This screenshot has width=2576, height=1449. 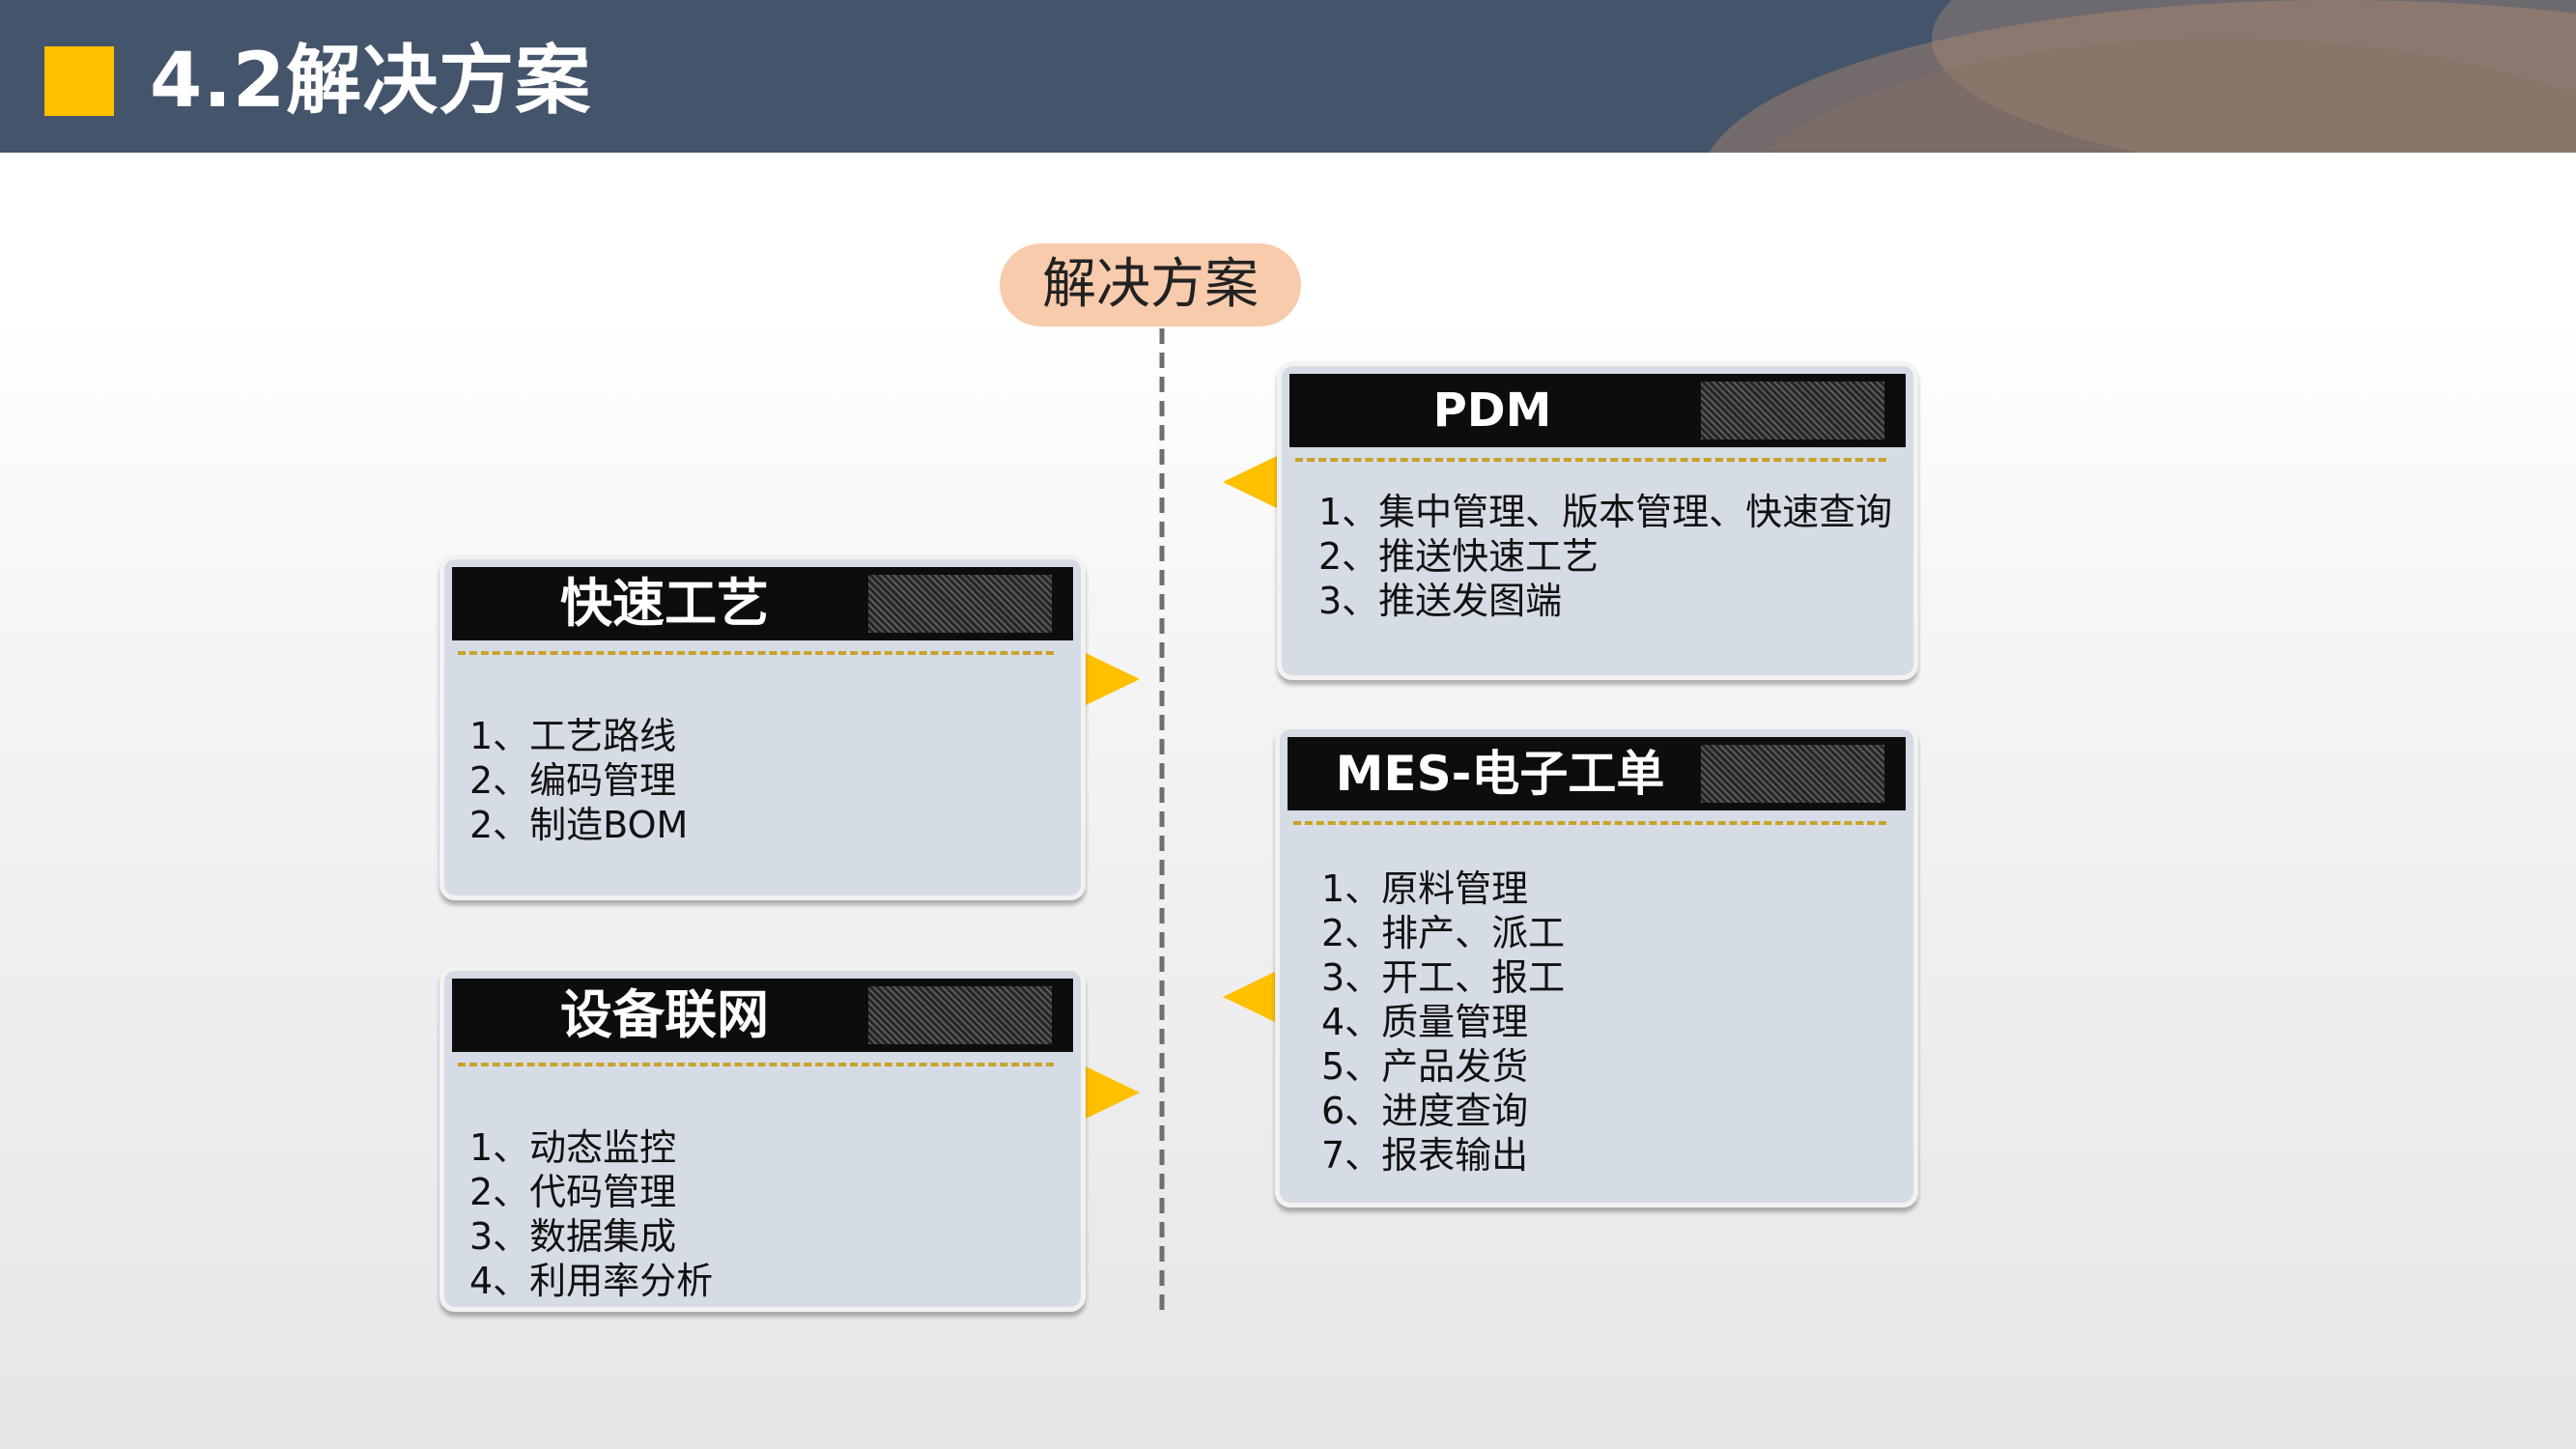 I want to click on device-card-header: 设备联网, so click(x=762, y=1015).